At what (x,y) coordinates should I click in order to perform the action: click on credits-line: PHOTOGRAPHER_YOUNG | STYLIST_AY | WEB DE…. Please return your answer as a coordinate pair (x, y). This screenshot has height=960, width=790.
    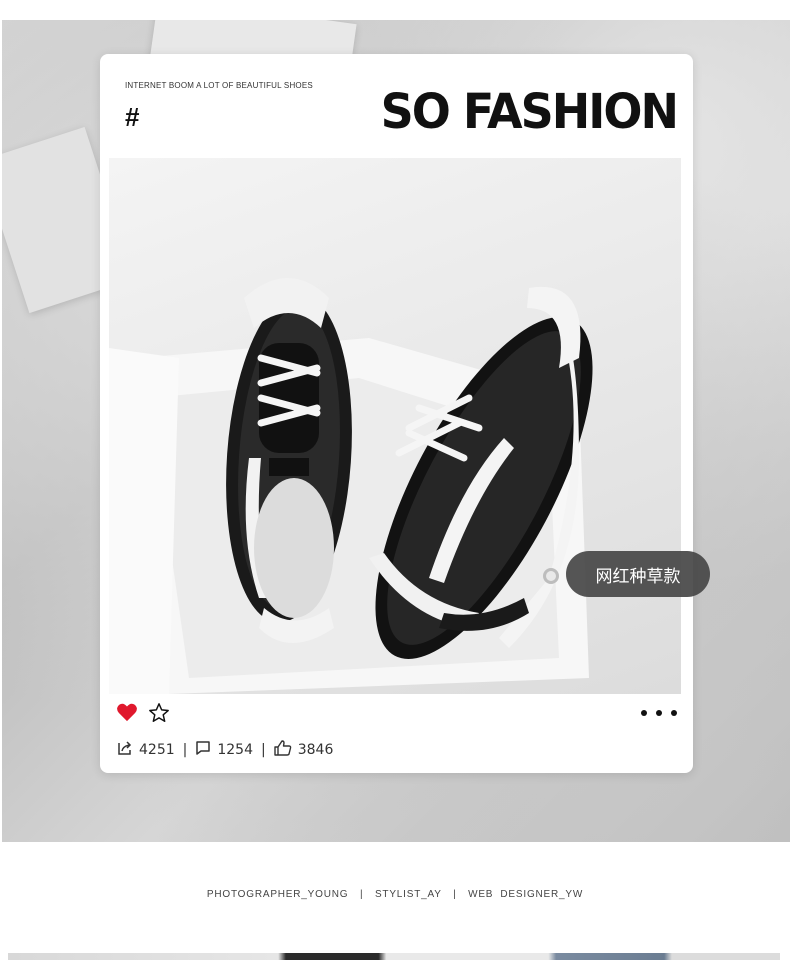
    Looking at the image, I should click on (395, 894).